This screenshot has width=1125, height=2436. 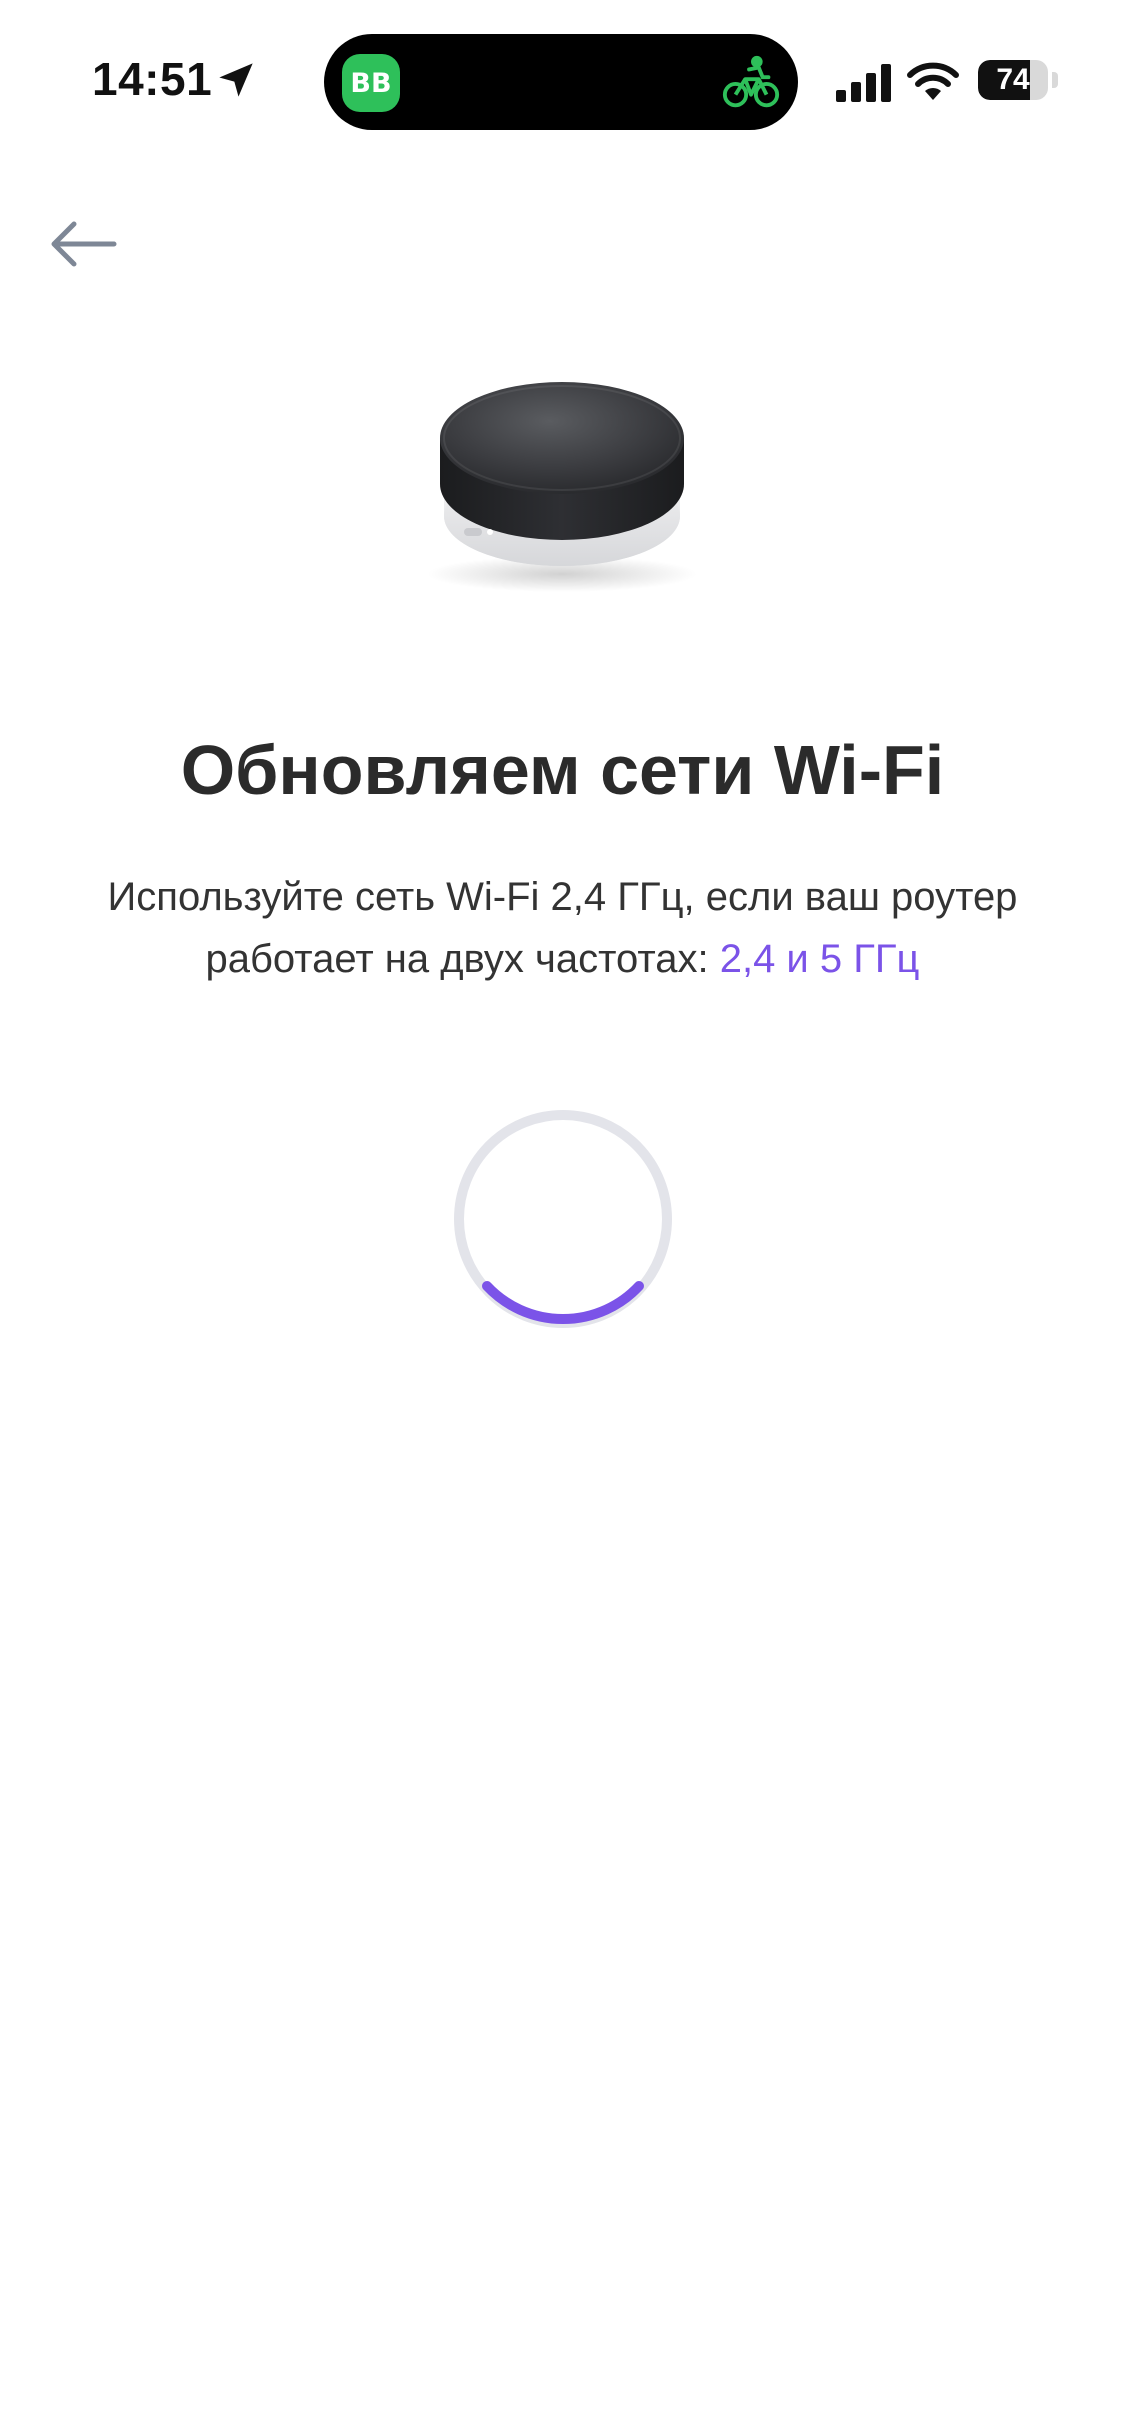 I want to click on frequency-link: 2,4 и 5 ГГц, so click(x=820, y=959).